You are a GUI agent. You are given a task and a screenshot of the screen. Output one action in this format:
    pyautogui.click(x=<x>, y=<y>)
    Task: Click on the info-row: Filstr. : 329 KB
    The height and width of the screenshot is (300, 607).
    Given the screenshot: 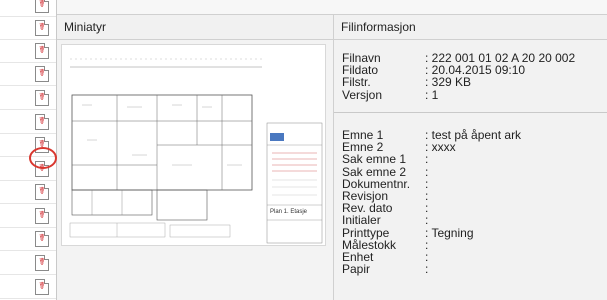 What is the action you would take?
    pyautogui.click(x=458, y=82)
    